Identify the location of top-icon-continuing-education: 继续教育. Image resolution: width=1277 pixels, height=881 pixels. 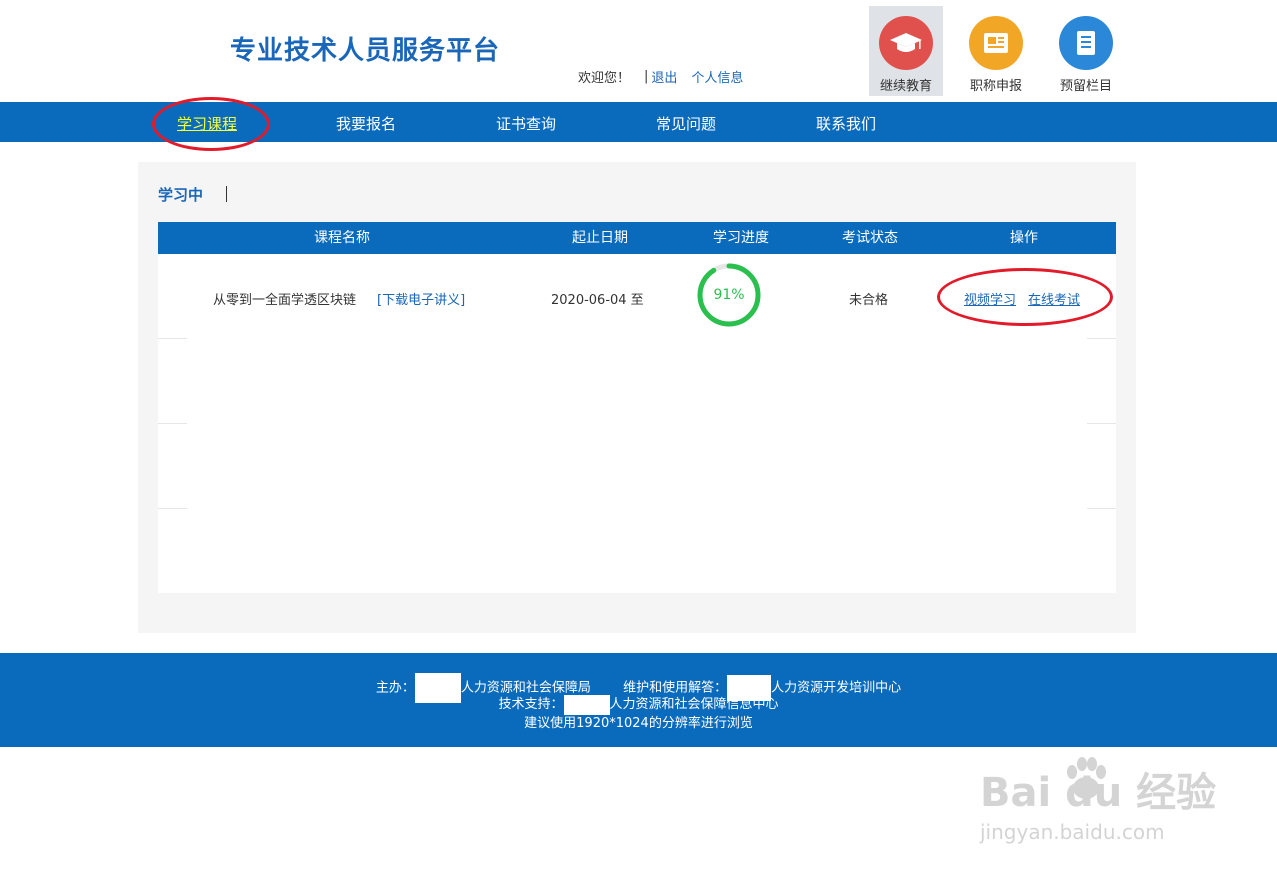
(906, 51).